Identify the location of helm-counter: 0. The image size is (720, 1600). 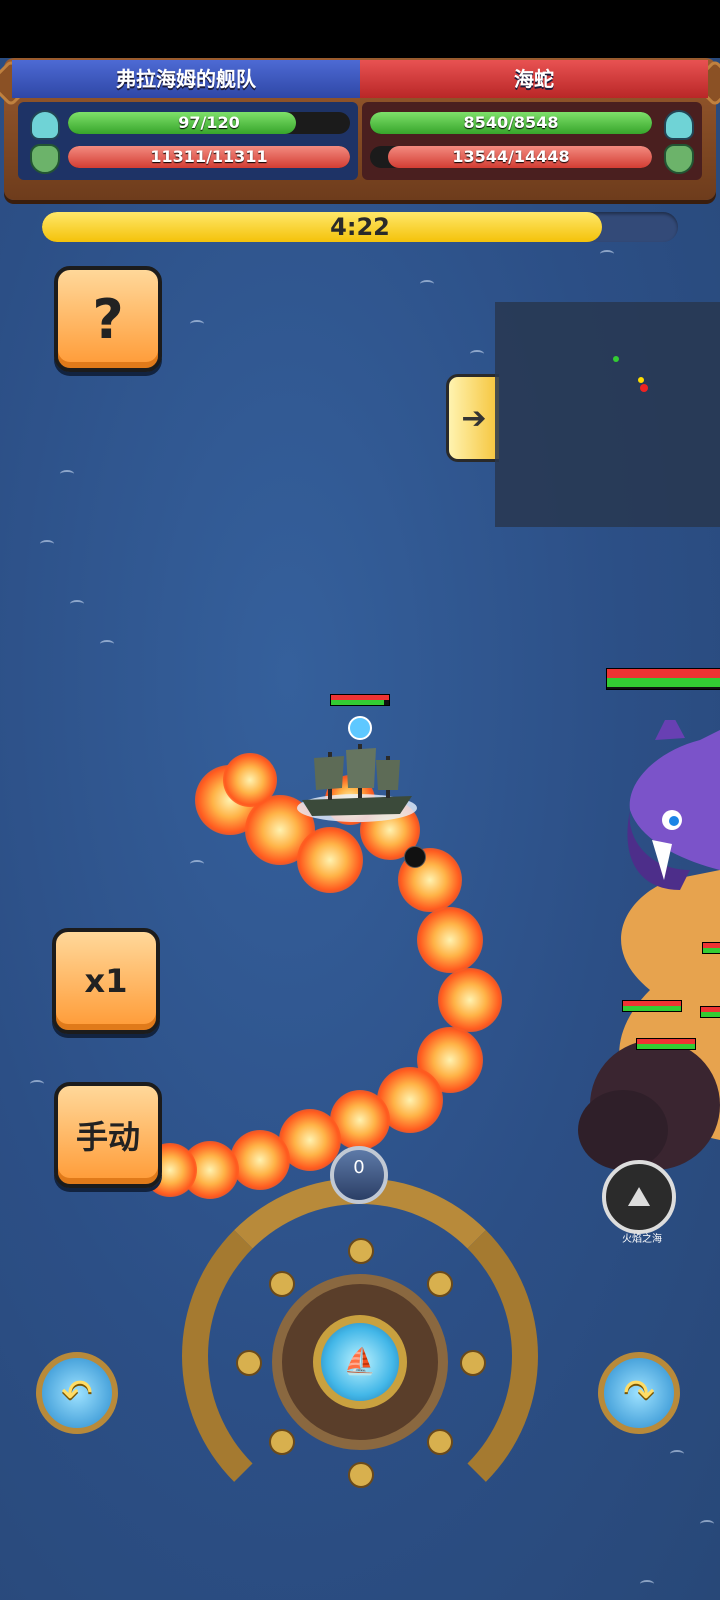
(359, 1175).